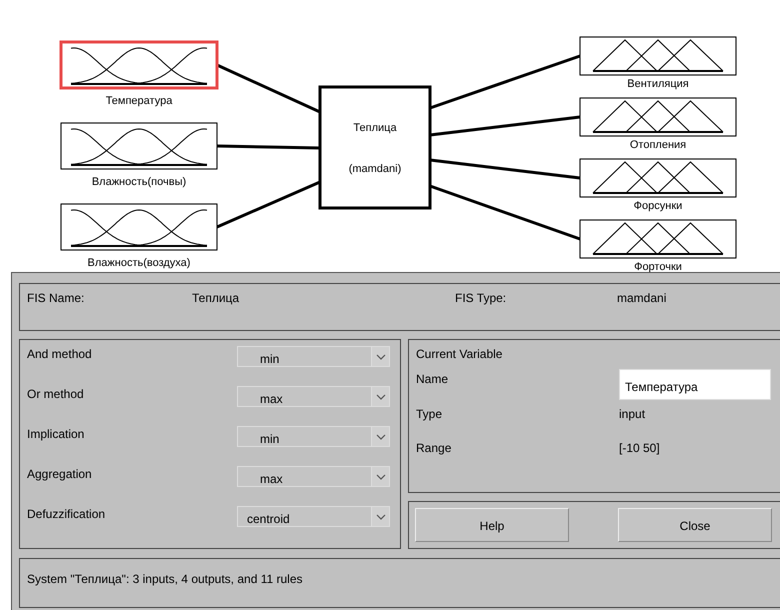 This screenshot has width=780, height=610. Describe the element at coordinates (434, 448) in the screenshot. I see `field-label: Range` at that location.